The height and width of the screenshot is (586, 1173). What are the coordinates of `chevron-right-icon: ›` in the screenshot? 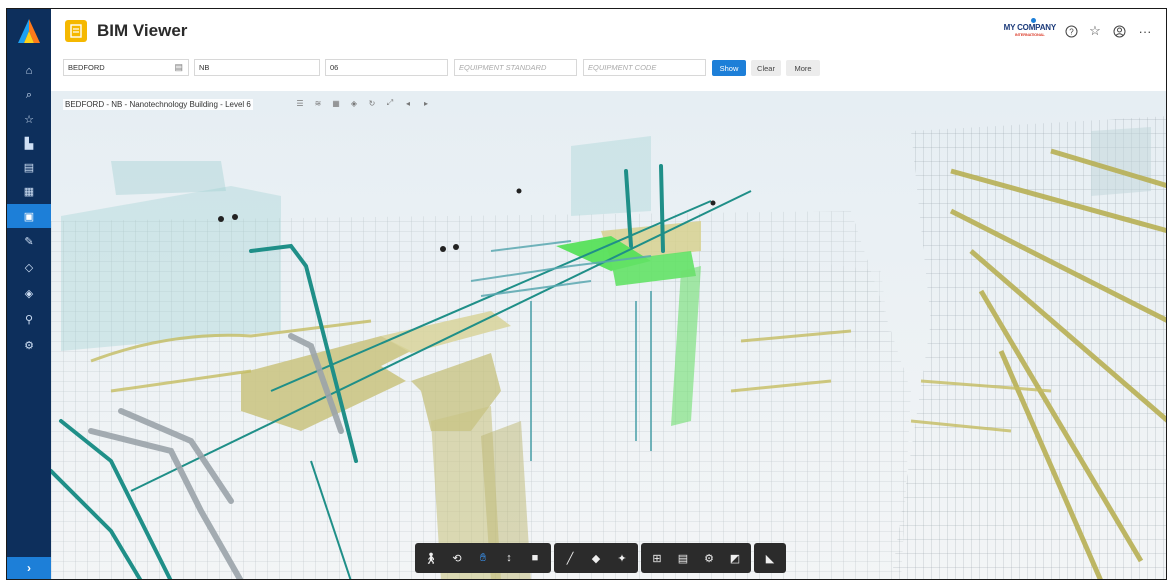 It's located at (29, 568).